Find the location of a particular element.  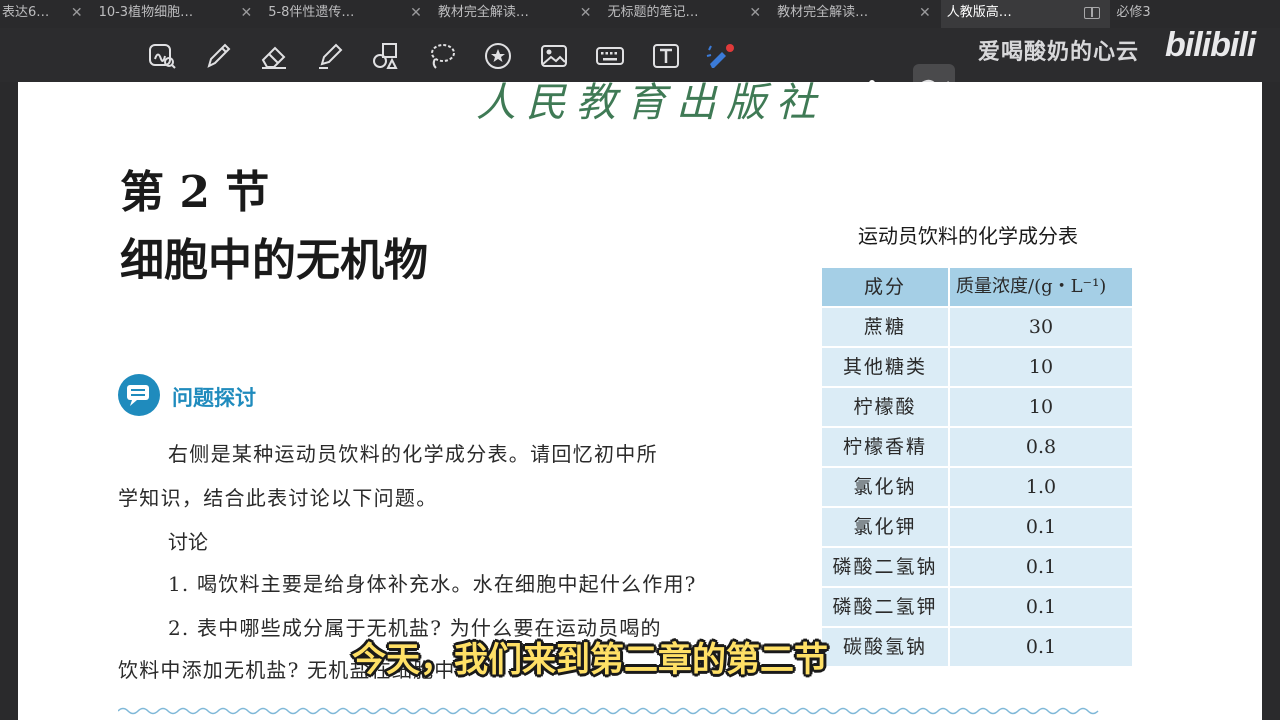

tab-2: 5-8伴性遗传… ✕ is located at coordinates (347, 14).